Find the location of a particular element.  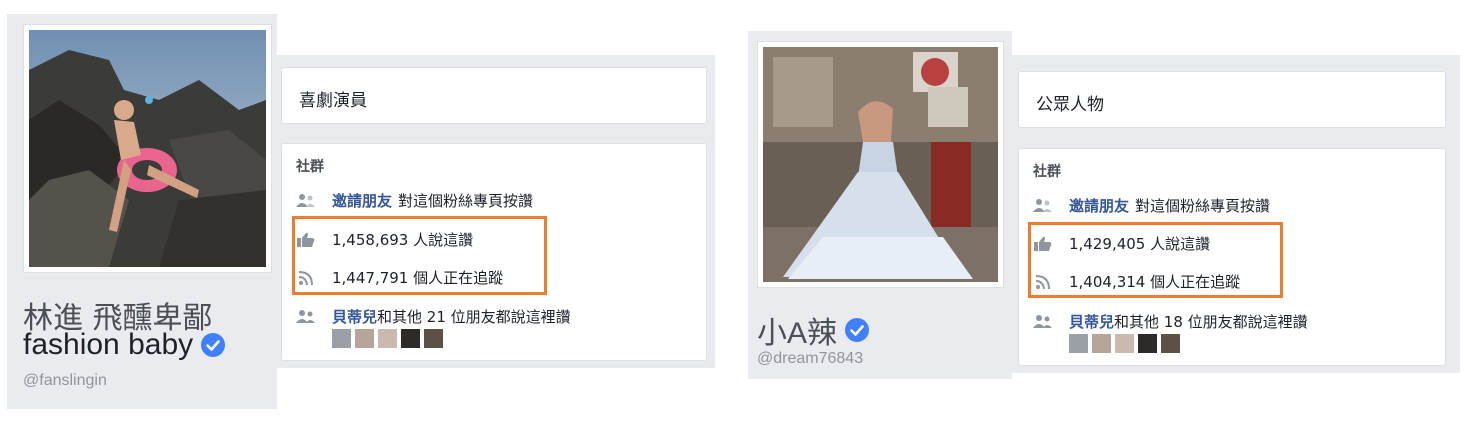

invite-row-left: 邀請朋友 對這個粉絲專頁按讚 is located at coordinates (414, 200).